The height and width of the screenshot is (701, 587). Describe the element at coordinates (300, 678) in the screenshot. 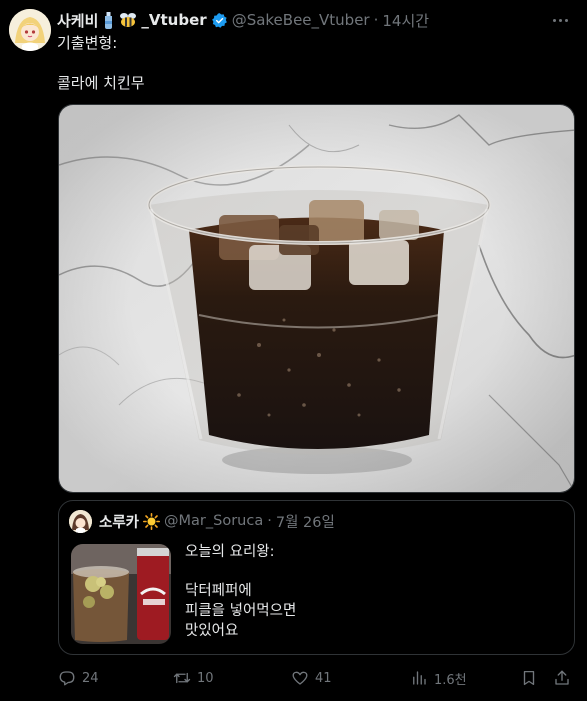

I see `heart-icon` at that location.